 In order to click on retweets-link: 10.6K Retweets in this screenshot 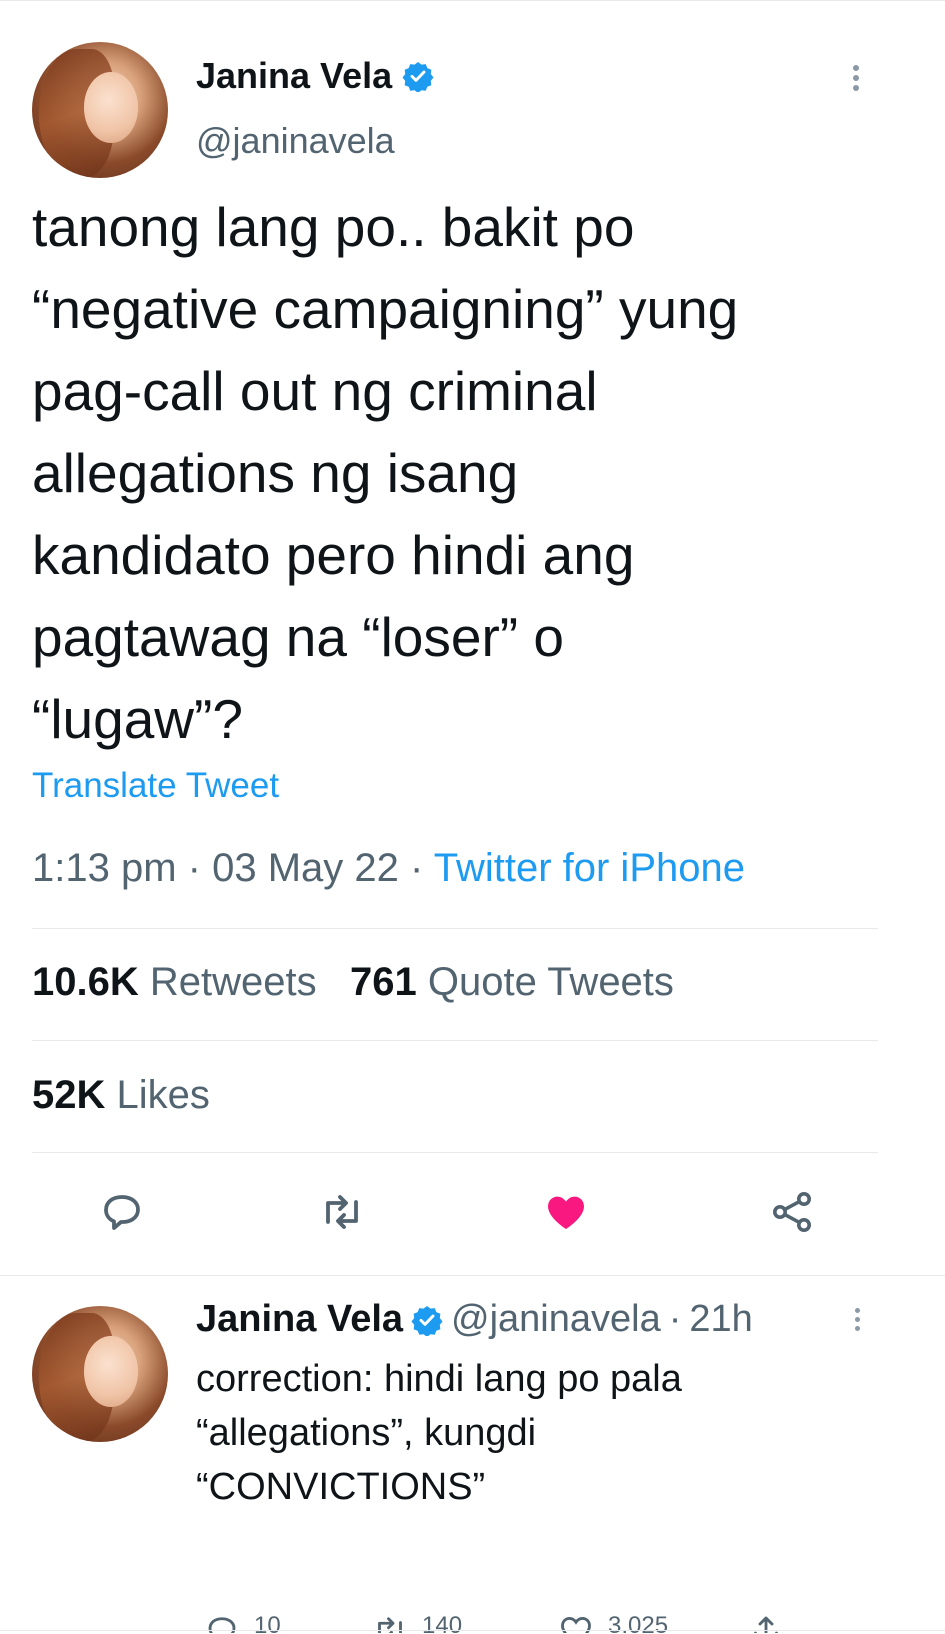, I will do `click(174, 982)`.